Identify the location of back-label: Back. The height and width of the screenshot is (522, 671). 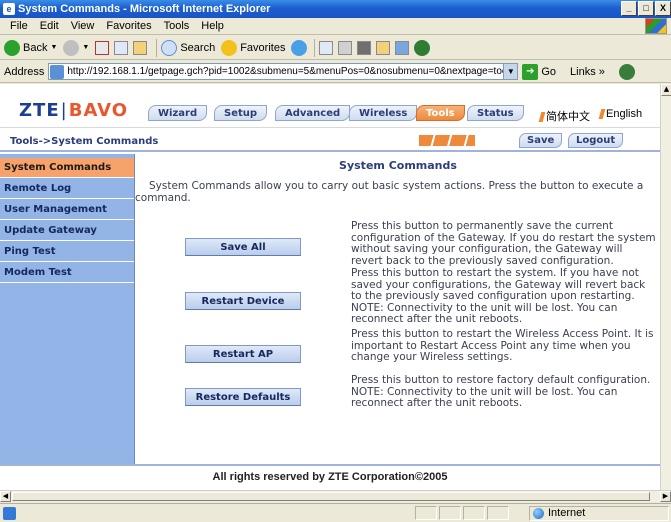
(35, 47).